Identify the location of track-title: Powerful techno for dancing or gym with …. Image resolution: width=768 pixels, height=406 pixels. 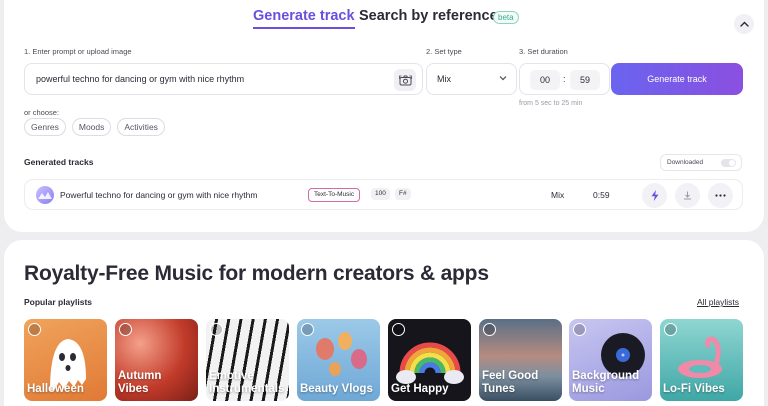
(159, 195).